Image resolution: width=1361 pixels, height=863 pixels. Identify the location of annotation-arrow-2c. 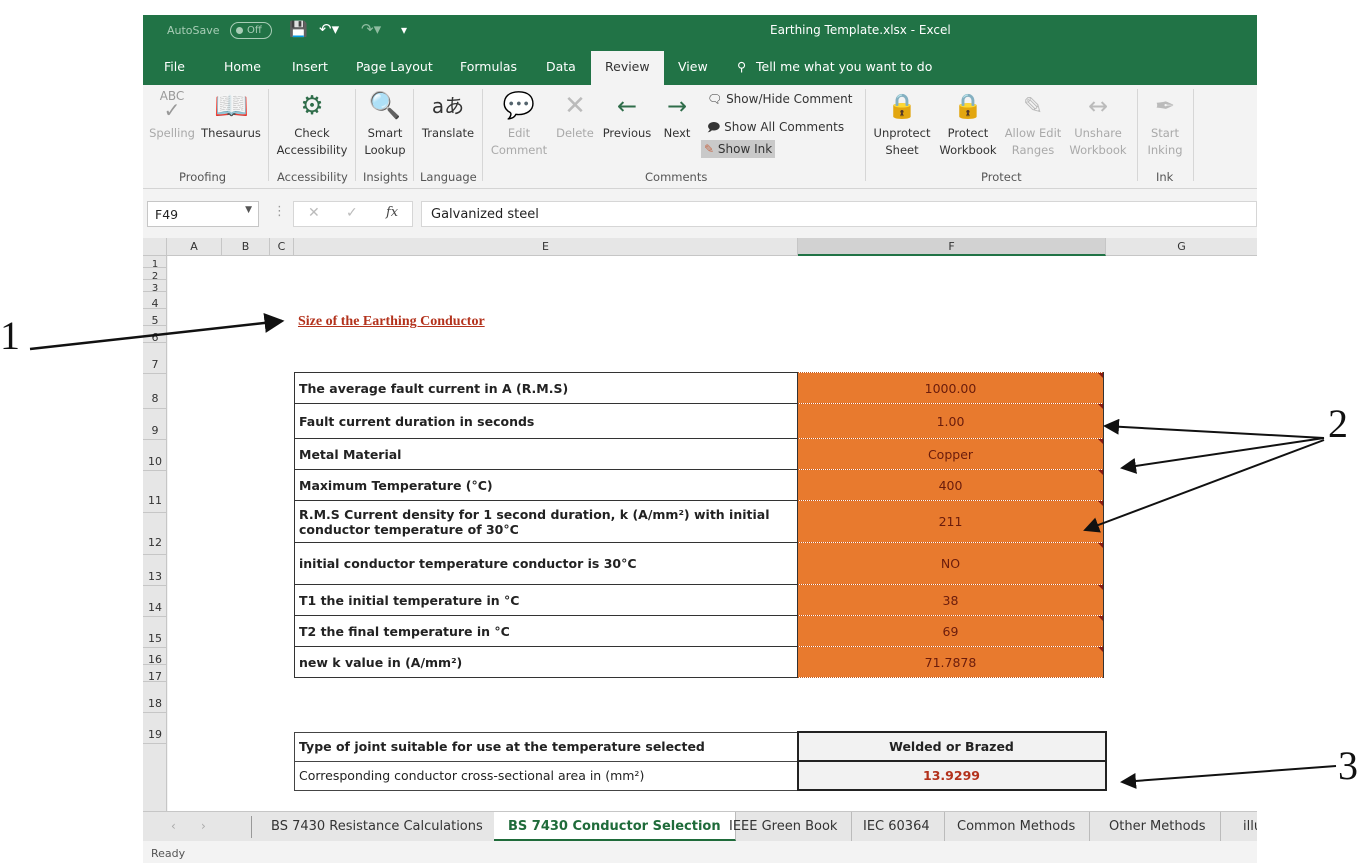
(1204, 486).